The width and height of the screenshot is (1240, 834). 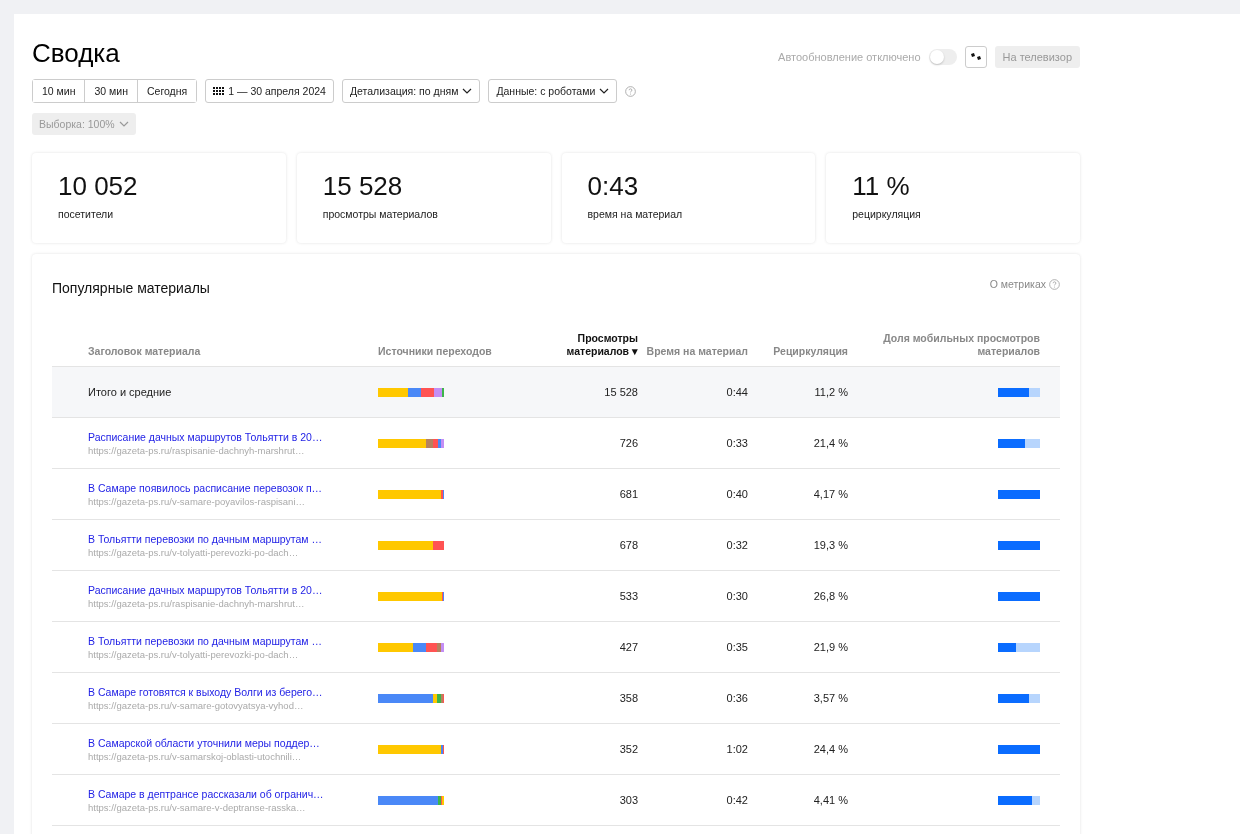 What do you see at coordinates (628, 596) in the screenshot?
I see `table-cell-text: 533` at bounding box center [628, 596].